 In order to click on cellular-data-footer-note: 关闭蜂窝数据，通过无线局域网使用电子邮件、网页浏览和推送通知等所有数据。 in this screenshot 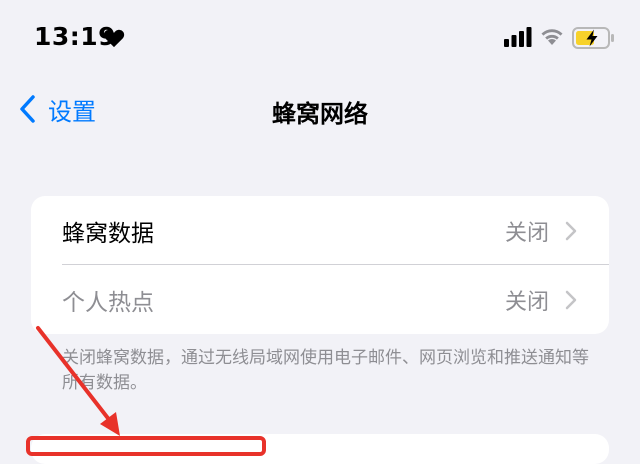, I will do `click(325, 370)`.